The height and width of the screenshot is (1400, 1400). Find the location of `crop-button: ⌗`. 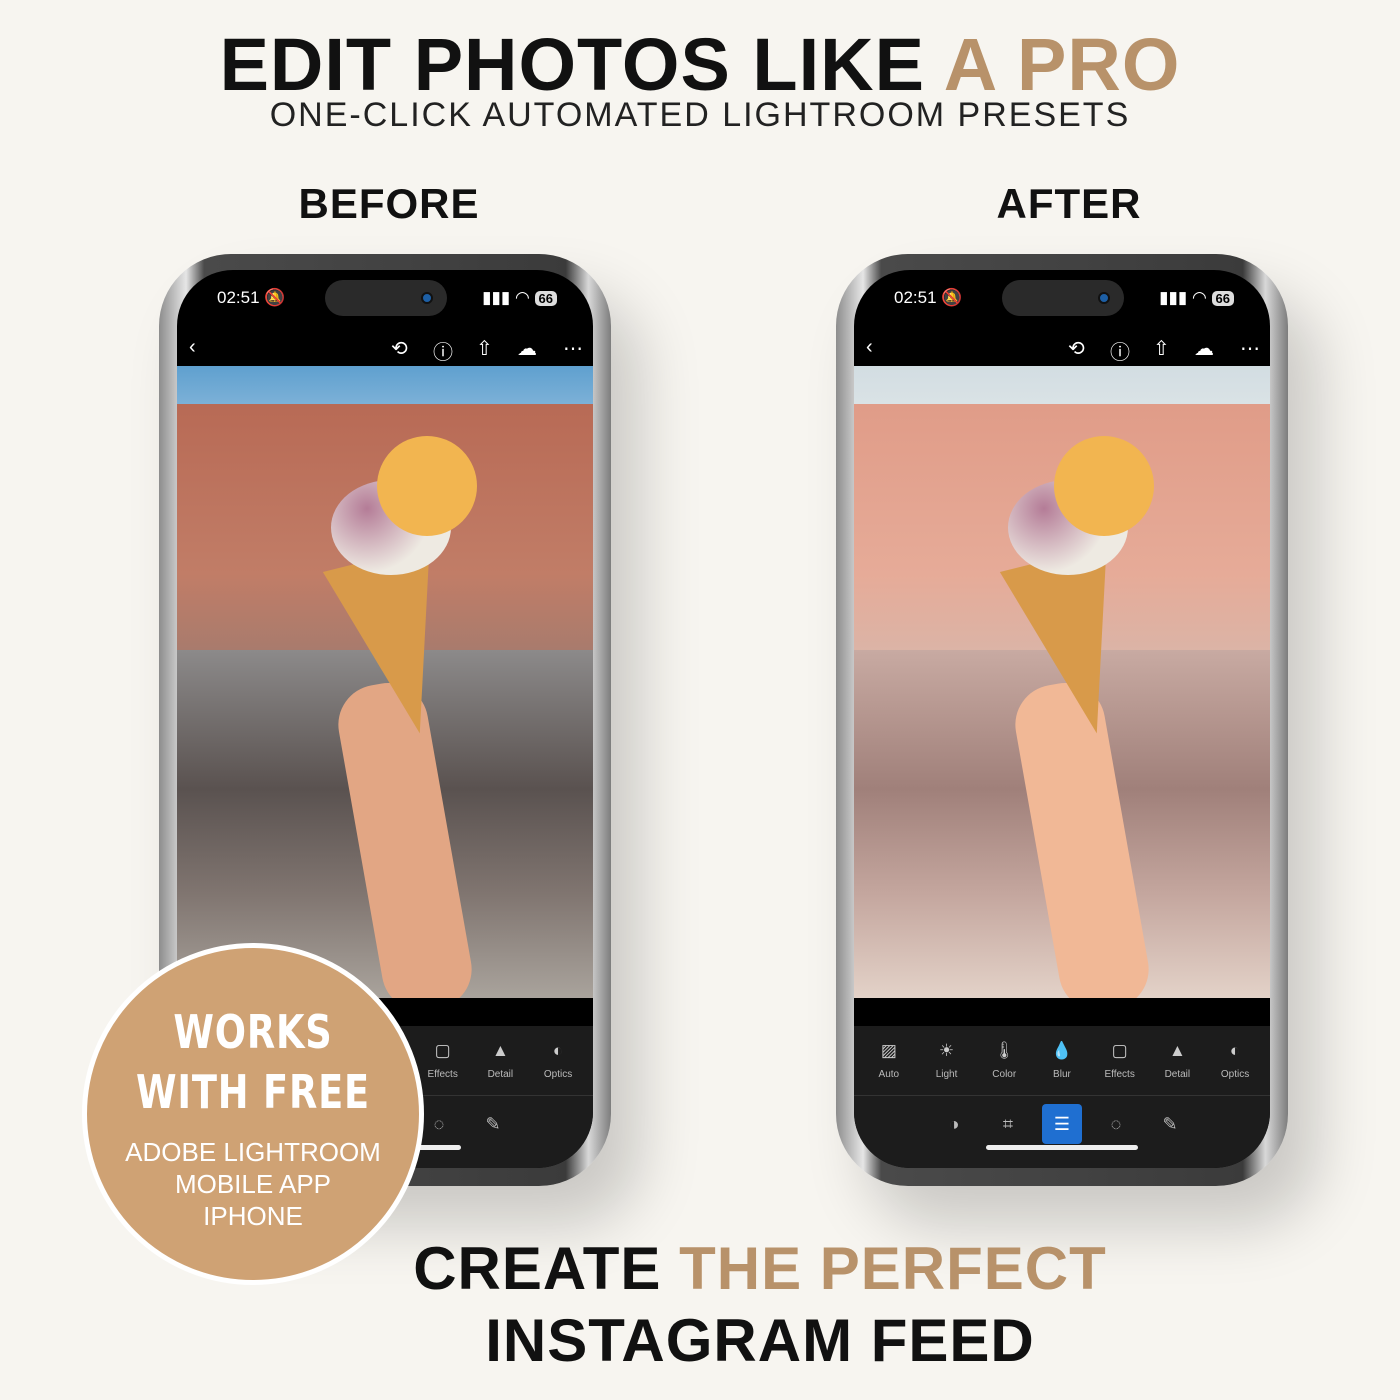

crop-button: ⌗ is located at coordinates (1008, 1124).